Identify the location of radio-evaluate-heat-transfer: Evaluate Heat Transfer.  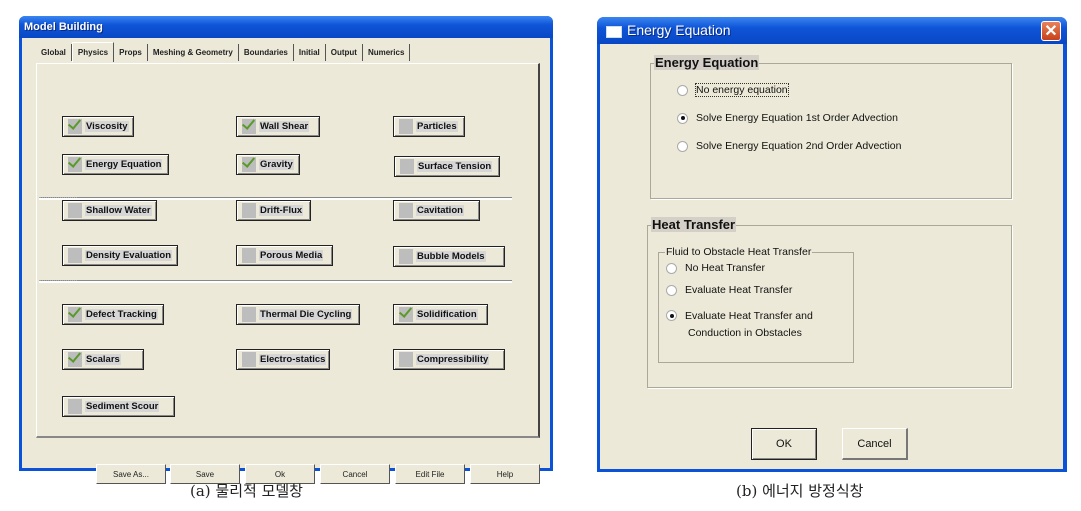
(729, 290).